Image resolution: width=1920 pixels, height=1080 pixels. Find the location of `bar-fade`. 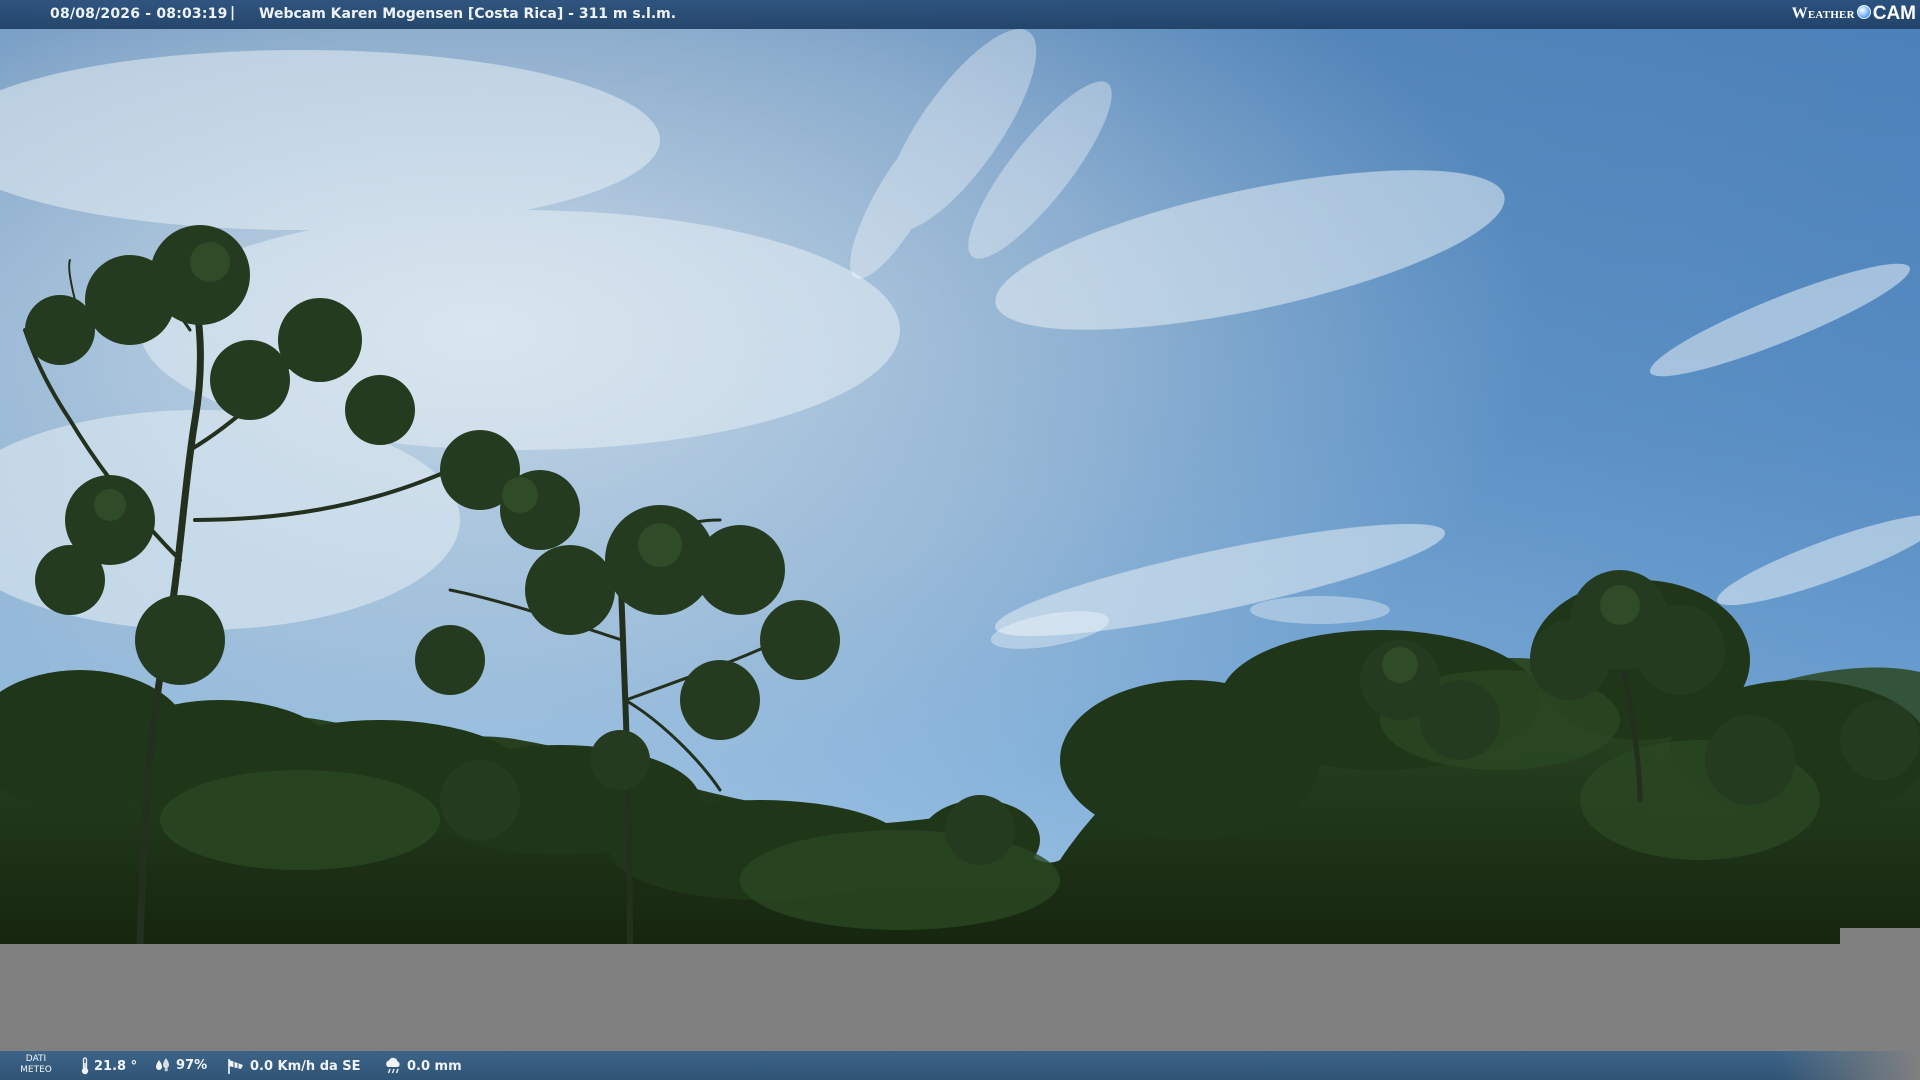

bar-fade is located at coordinates (1850, 1065).